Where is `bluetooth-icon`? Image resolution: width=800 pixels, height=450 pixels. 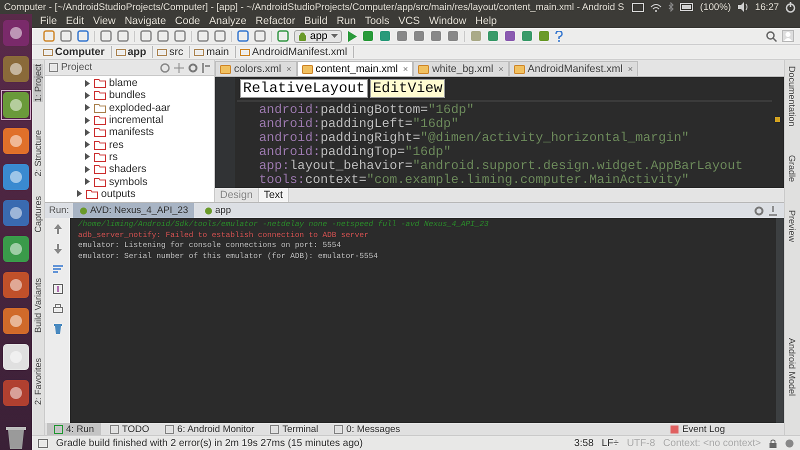
bluetooth-icon is located at coordinates (671, 7).